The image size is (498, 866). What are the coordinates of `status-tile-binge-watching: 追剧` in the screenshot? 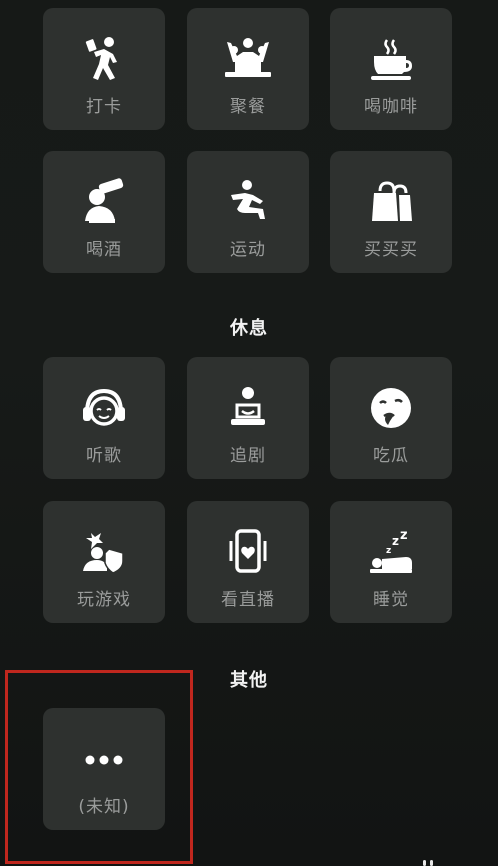 It's located at (248, 418).